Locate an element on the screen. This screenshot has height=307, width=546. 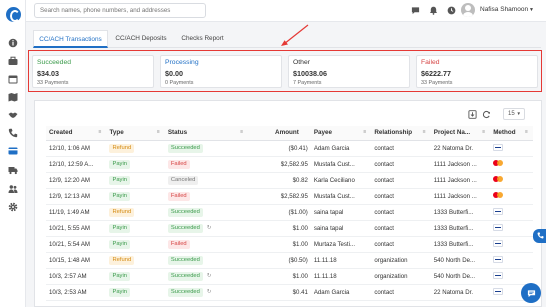
tab-cc-ach-transactions: CC/ACH Transactions is located at coordinates (70, 39).